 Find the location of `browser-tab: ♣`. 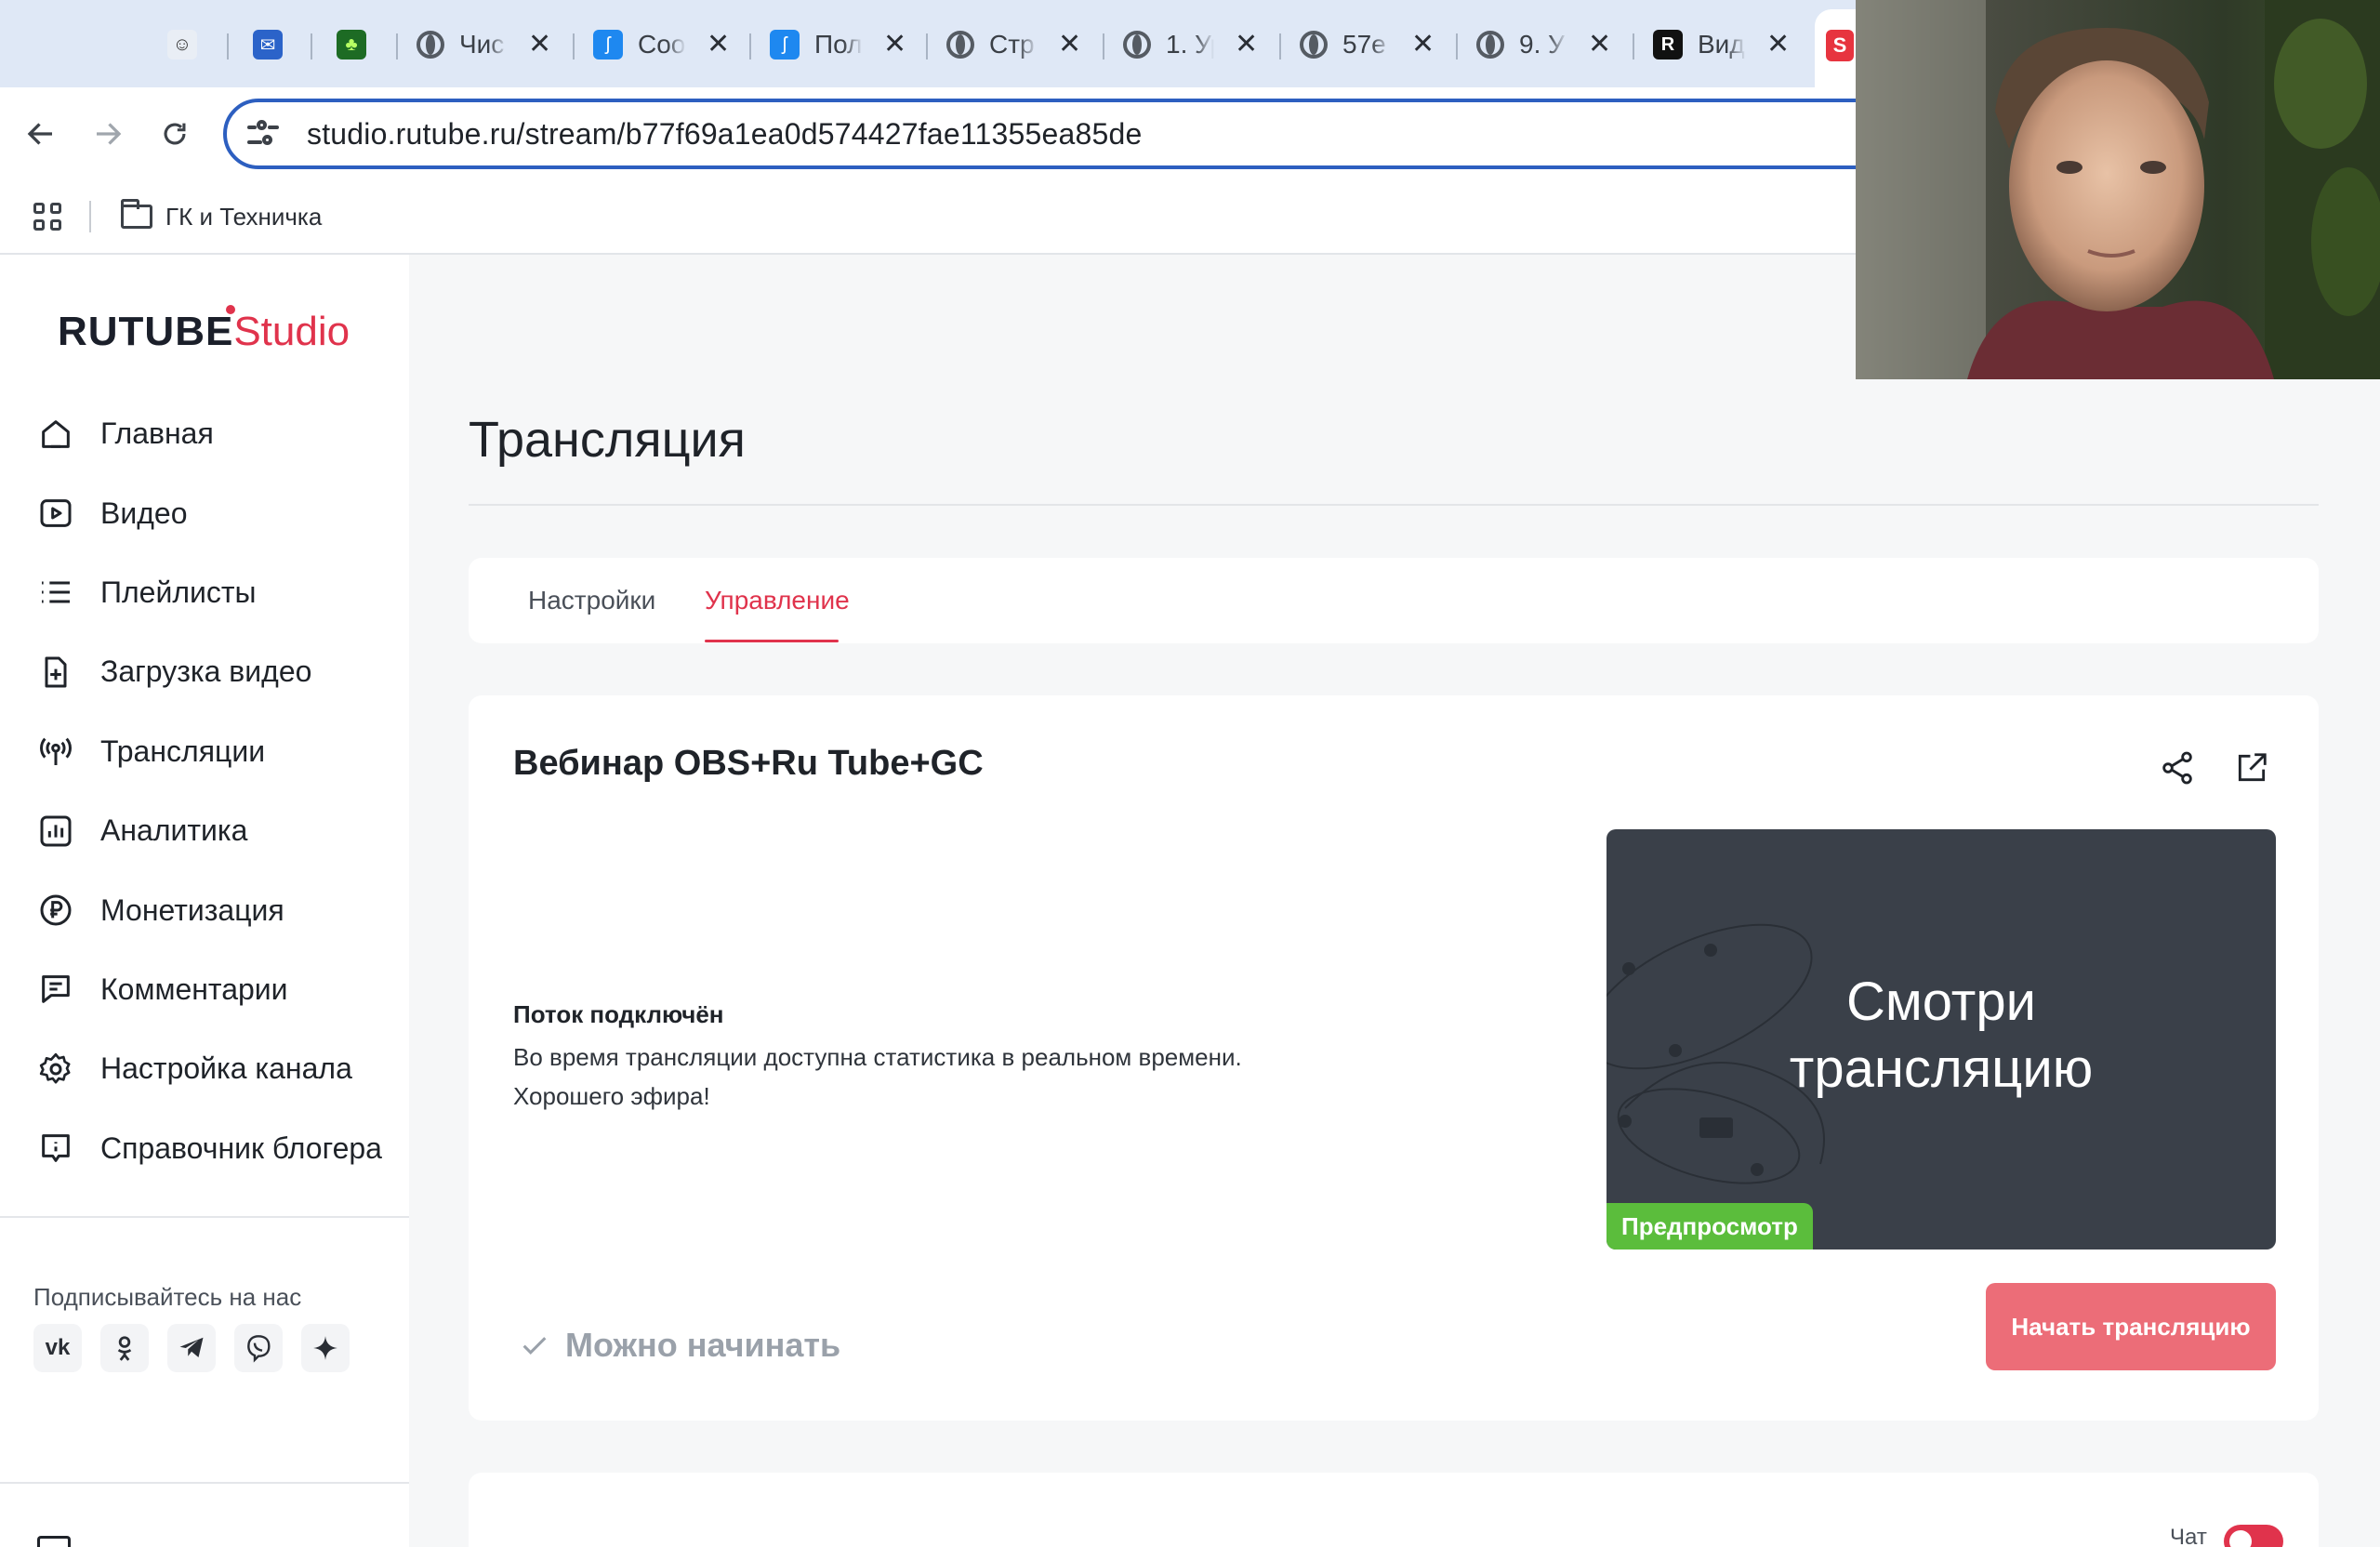

browser-tab: ♣ is located at coordinates (338, 44).